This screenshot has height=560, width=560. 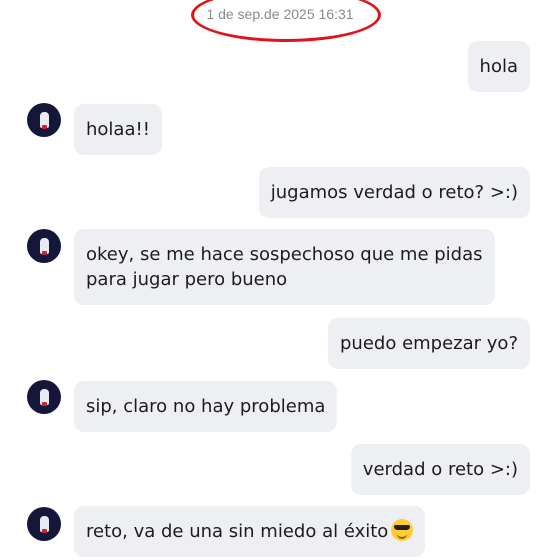 I want to click on message-bubble-received: sip, claro no hay problema, so click(x=206, y=406).